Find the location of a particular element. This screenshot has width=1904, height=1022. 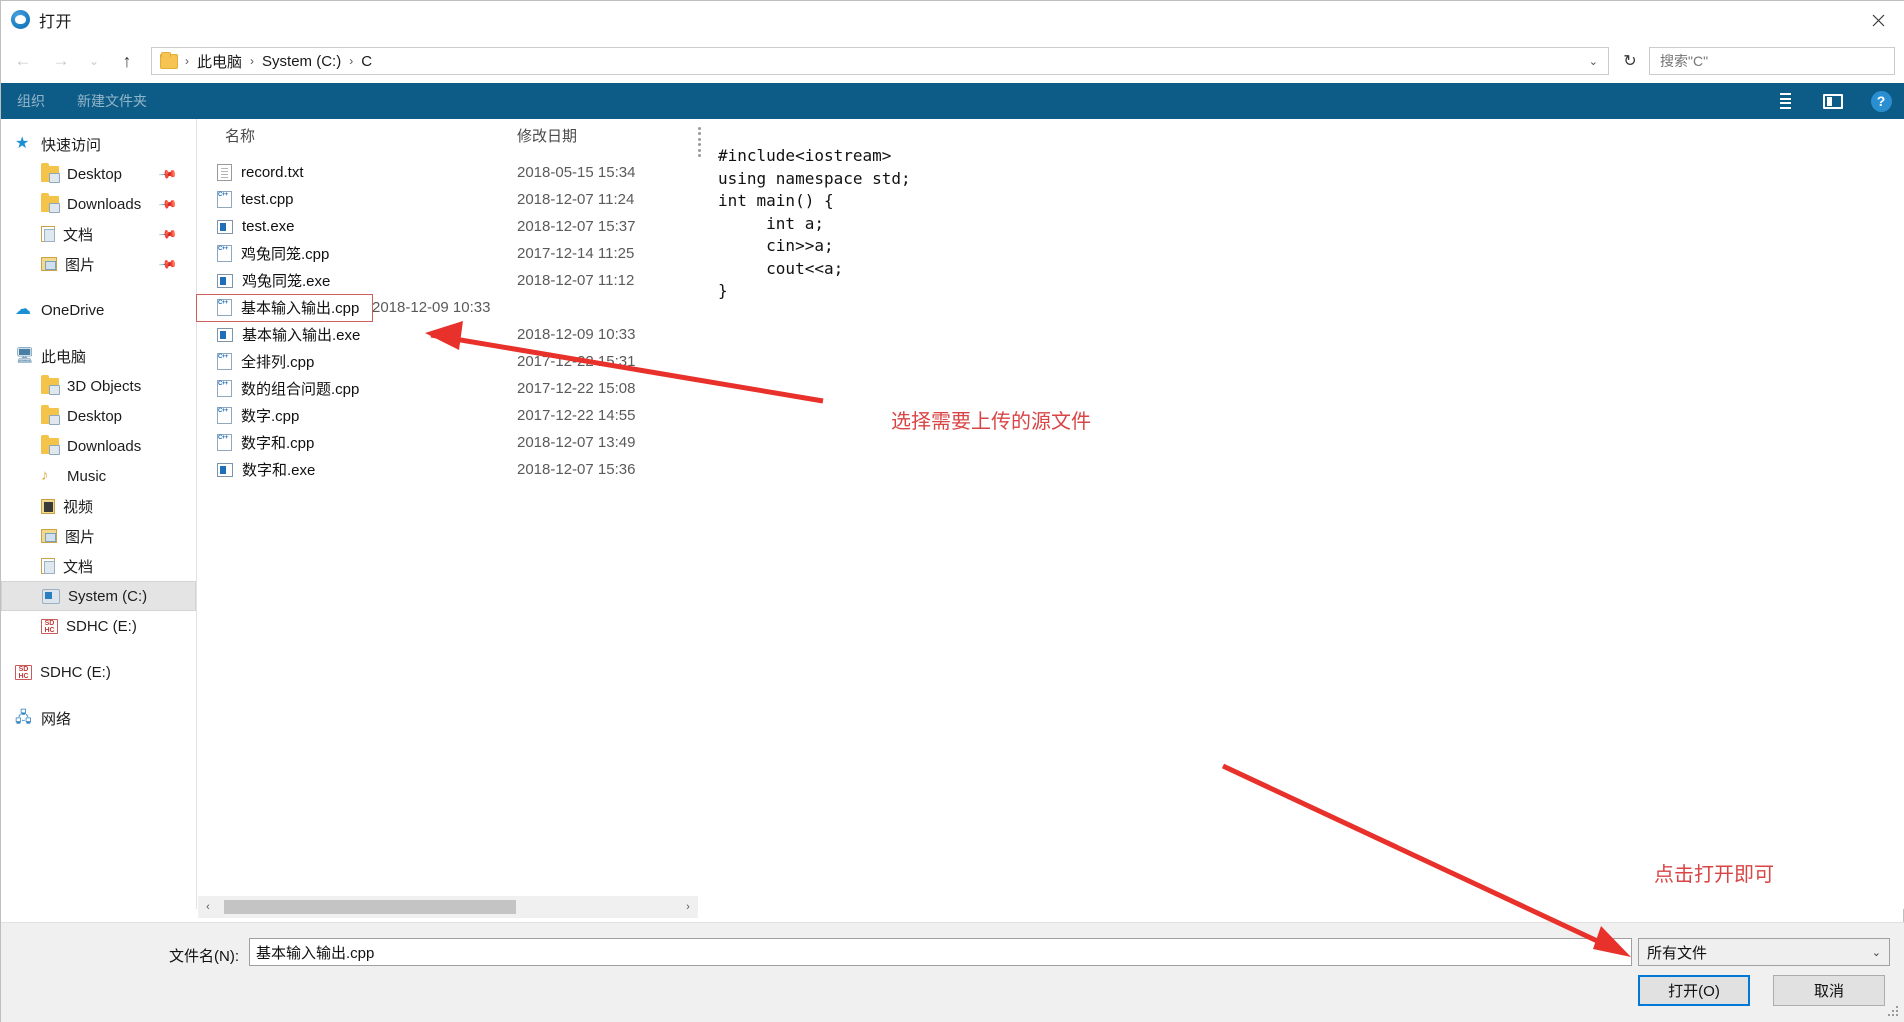

sidebar-item-sdhc-e: SD HC SDHC (E:) is located at coordinates (98, 672).